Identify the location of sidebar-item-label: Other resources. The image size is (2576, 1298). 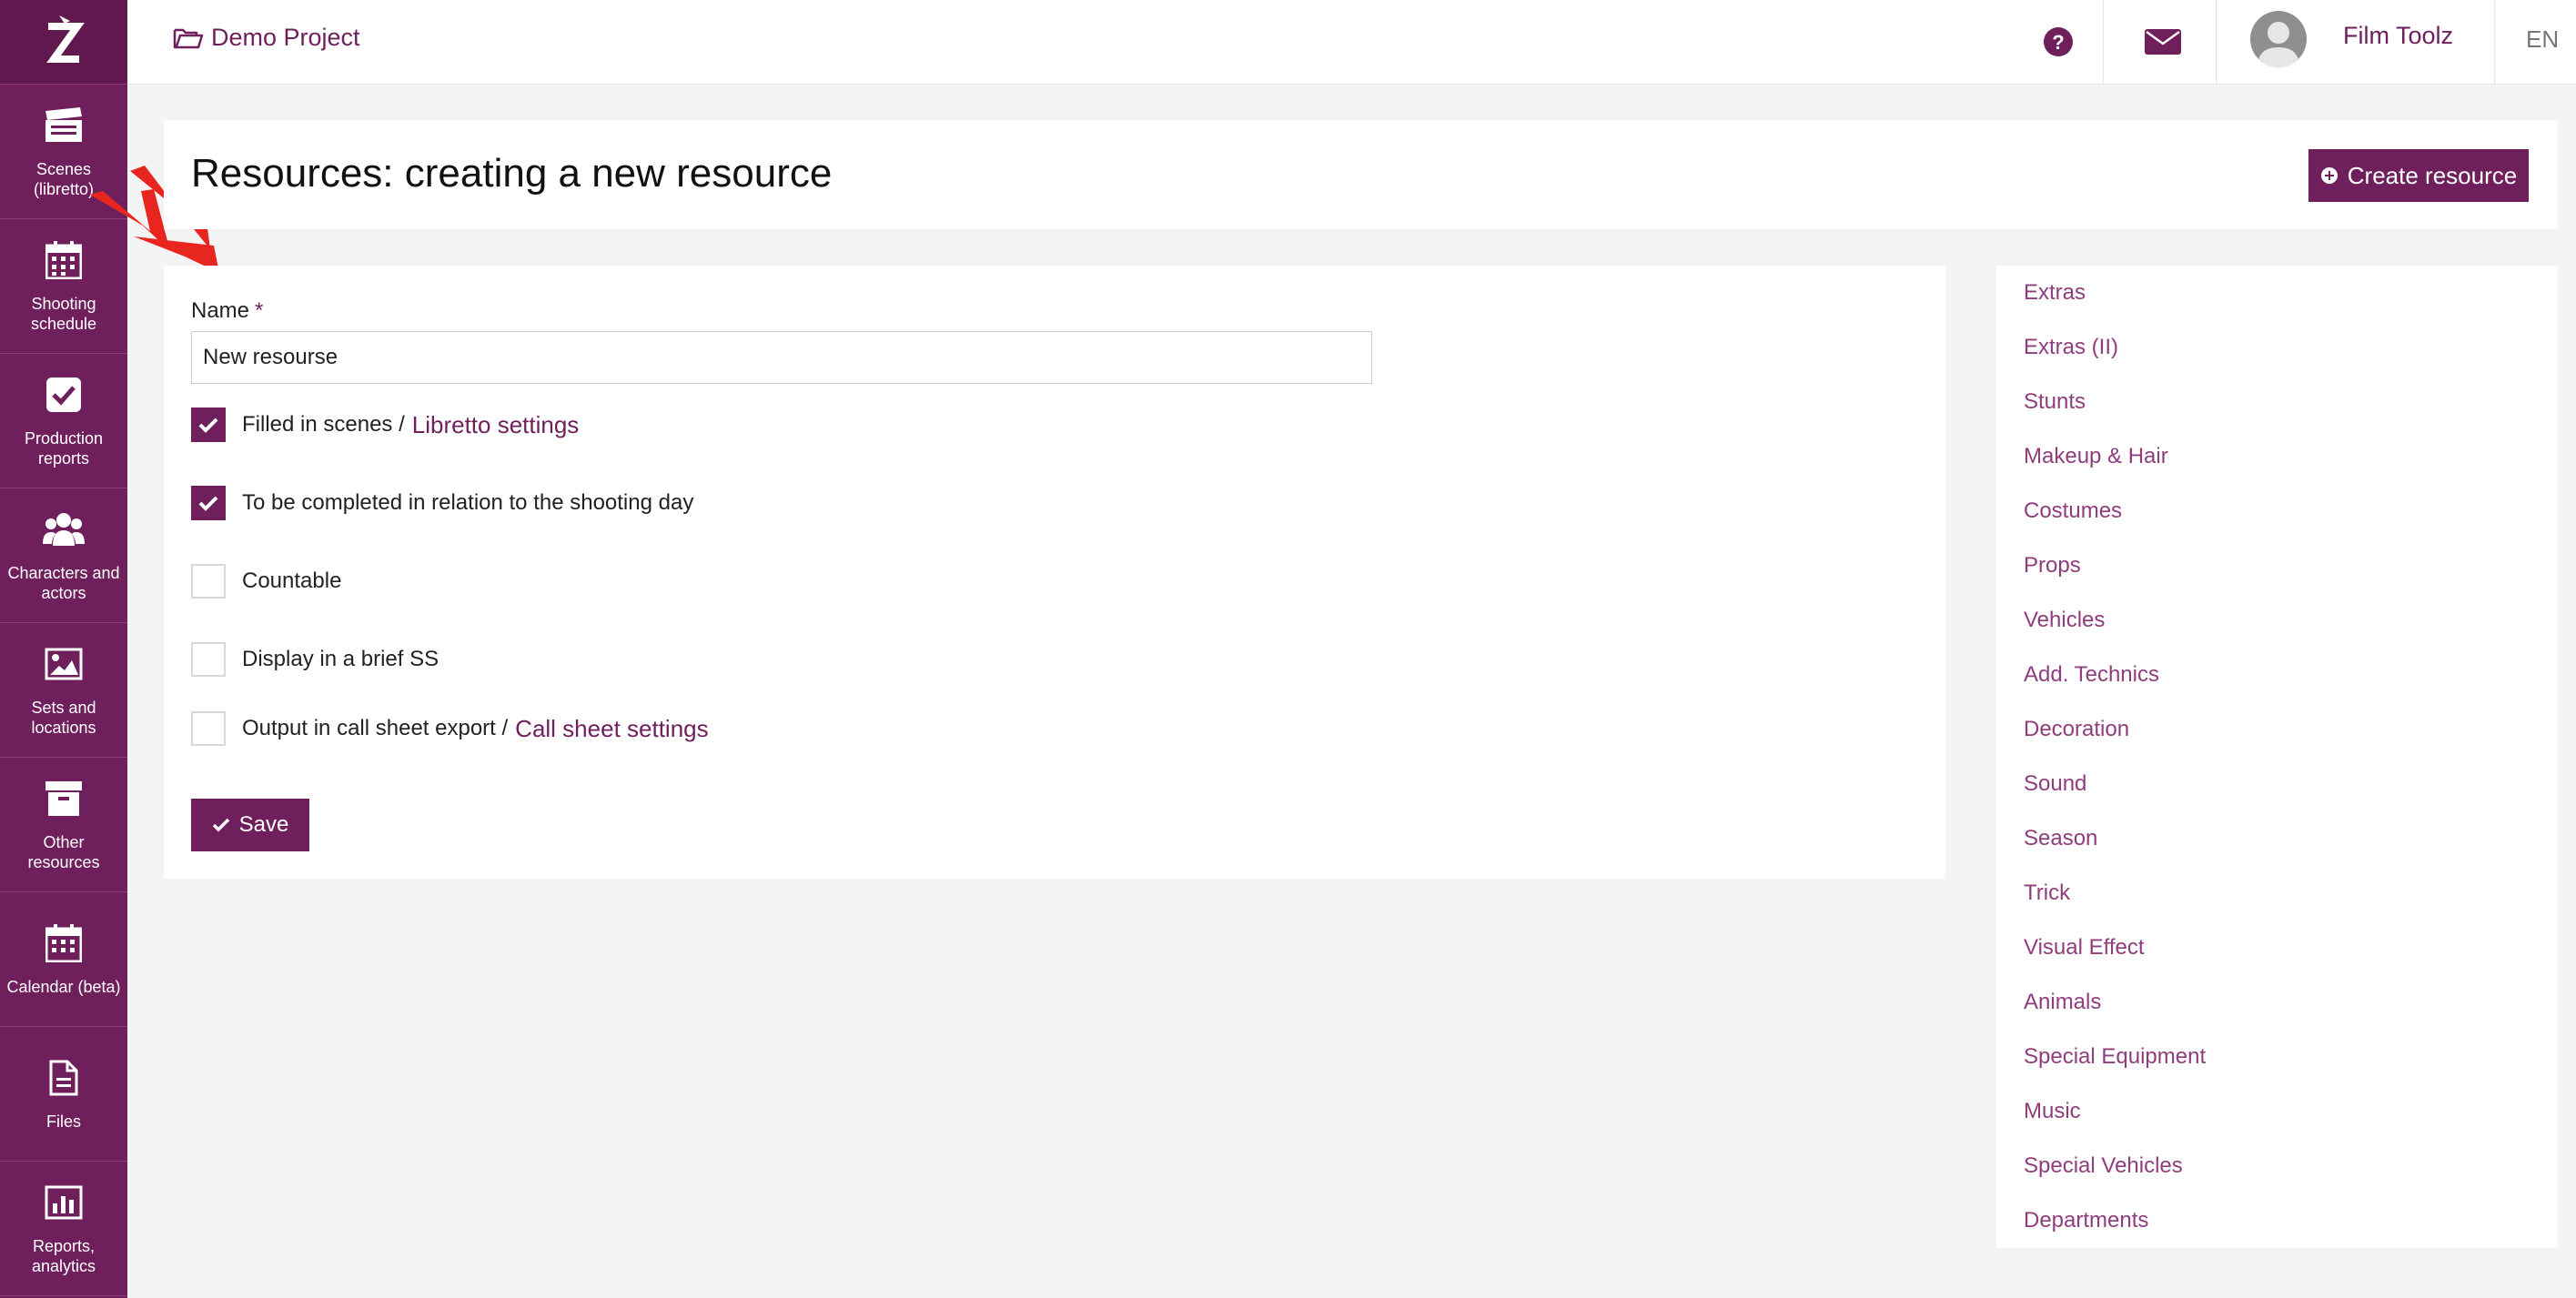
(64, 851).